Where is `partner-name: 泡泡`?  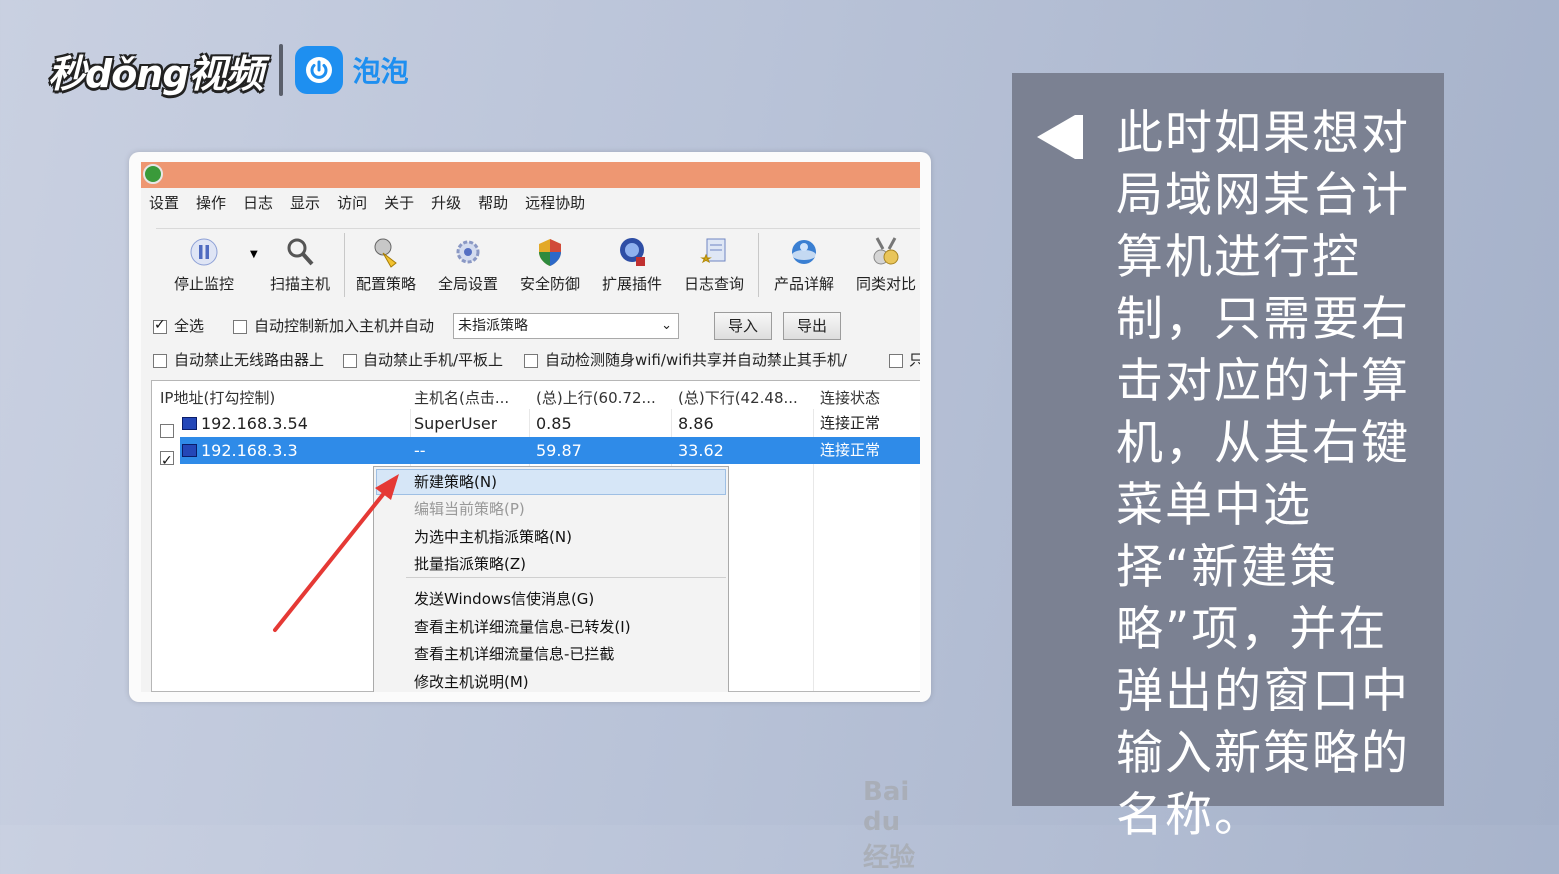 partner-name: 泡泡 is located at coordinates (380, 71).